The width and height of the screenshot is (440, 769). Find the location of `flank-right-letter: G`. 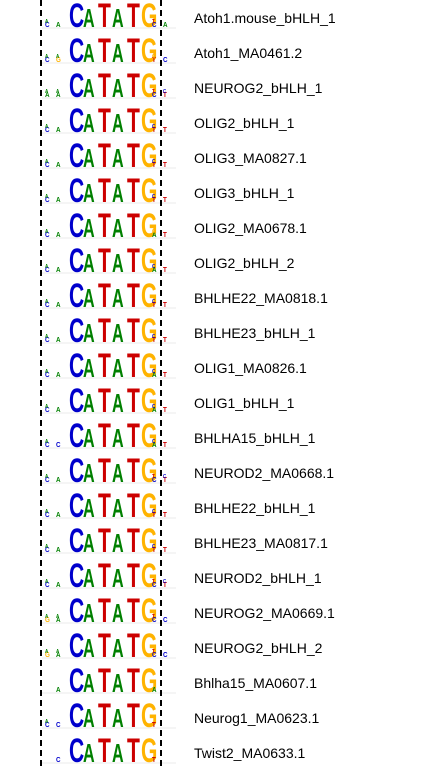

flank-right-letter: G is located at coordinates (154, 232).